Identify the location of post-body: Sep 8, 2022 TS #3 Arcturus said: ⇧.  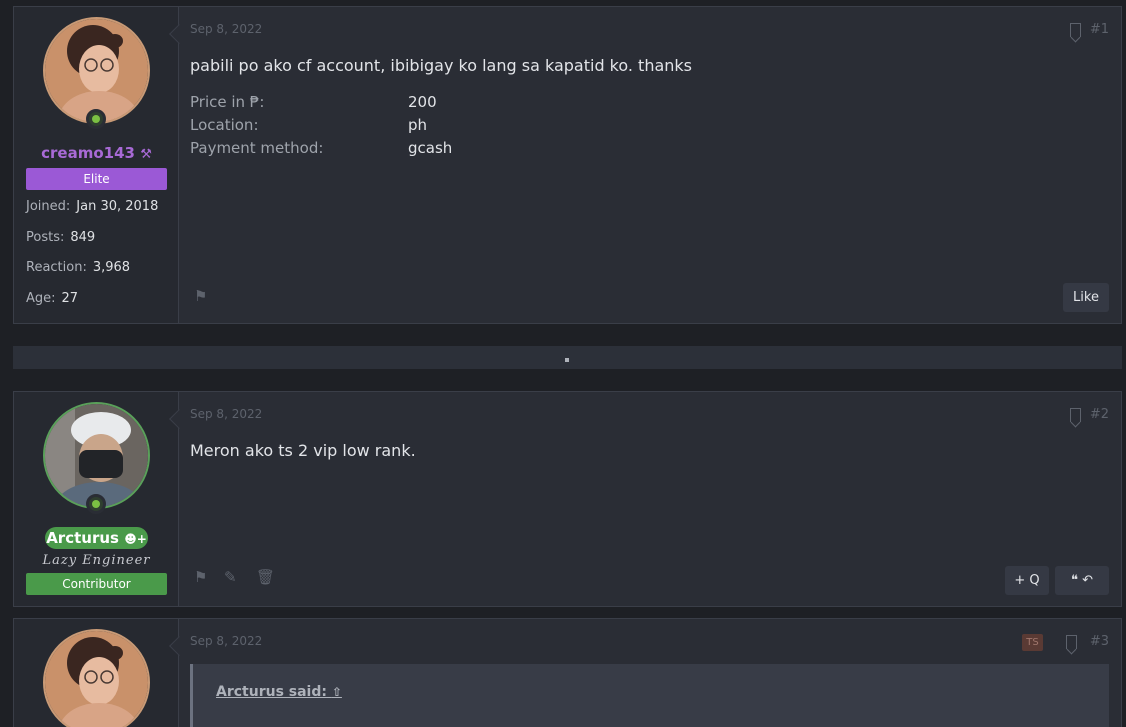
(655, 673).